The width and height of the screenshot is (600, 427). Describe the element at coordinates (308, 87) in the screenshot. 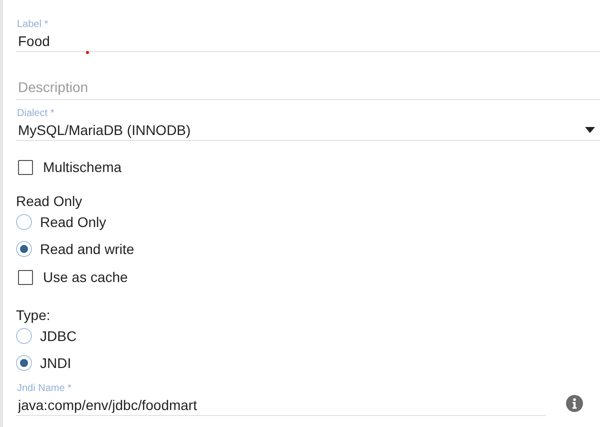

I see `description-input-field: Description` at that location.